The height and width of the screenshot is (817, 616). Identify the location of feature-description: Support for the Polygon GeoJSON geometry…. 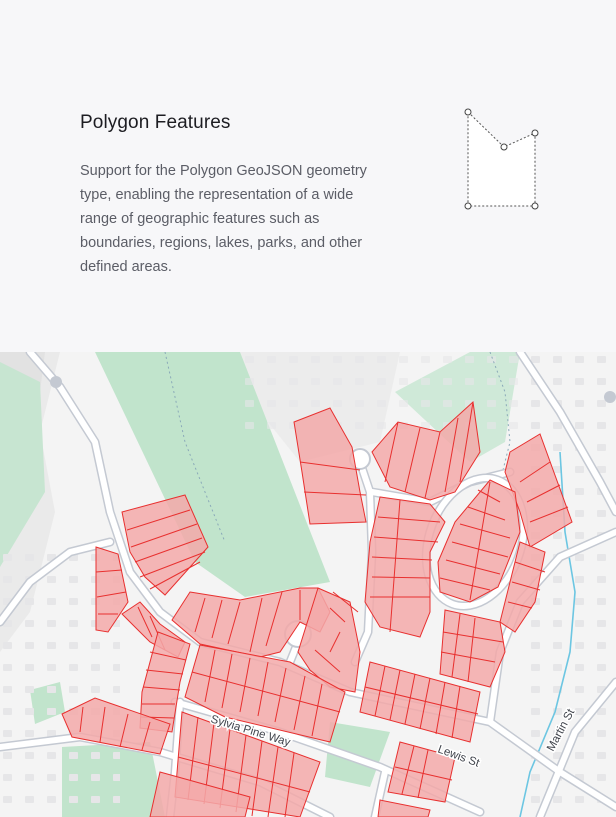
(223, 219).